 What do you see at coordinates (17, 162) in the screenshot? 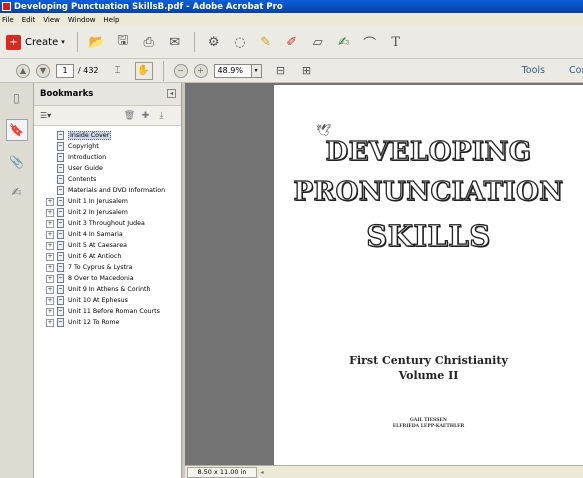
I see `attachments-icon: 📎` at bounding box center [17, 162].